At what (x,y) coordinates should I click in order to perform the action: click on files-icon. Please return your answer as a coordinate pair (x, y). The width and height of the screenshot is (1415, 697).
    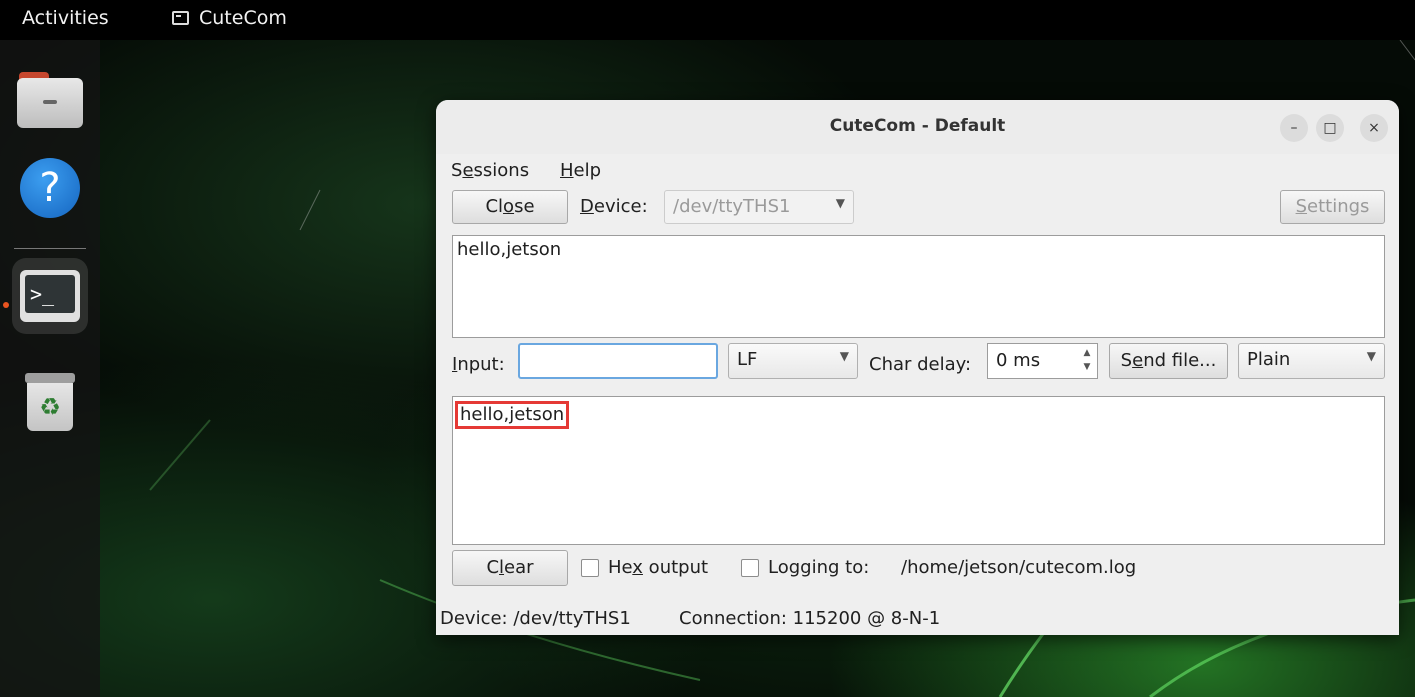
    Looking at the image, I should click on (50, 100).